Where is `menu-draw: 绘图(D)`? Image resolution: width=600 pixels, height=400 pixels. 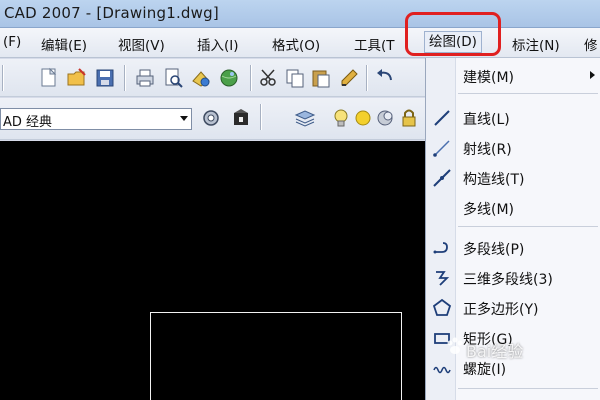 menu-draw: 绘图(D) is located at coordinates (453, 42).